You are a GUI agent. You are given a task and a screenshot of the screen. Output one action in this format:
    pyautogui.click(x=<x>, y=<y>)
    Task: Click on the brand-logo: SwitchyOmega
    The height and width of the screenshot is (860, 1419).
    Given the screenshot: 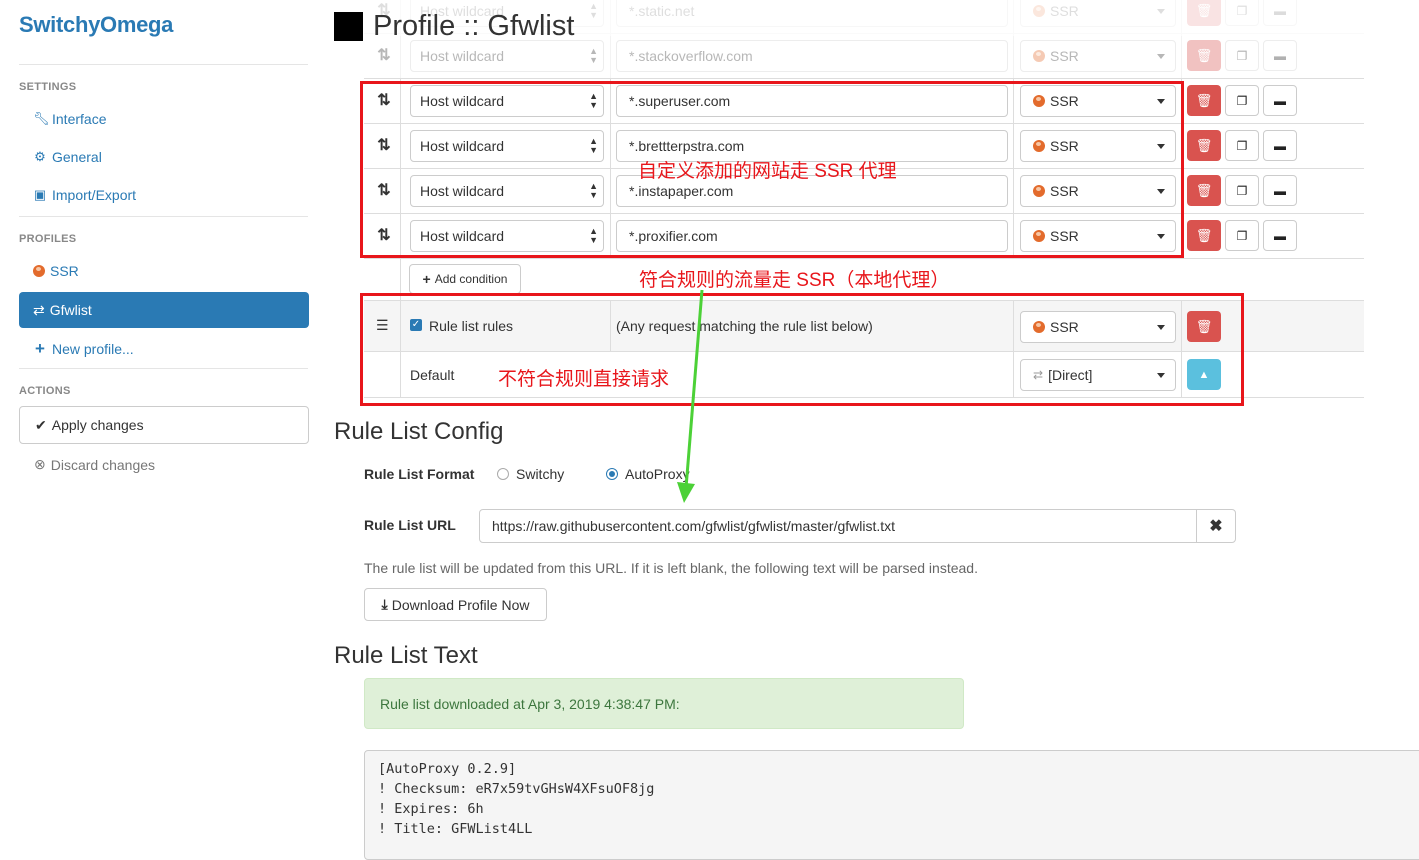 What is the action you would take?
    pyautogui.click(x=96, y=25)
    